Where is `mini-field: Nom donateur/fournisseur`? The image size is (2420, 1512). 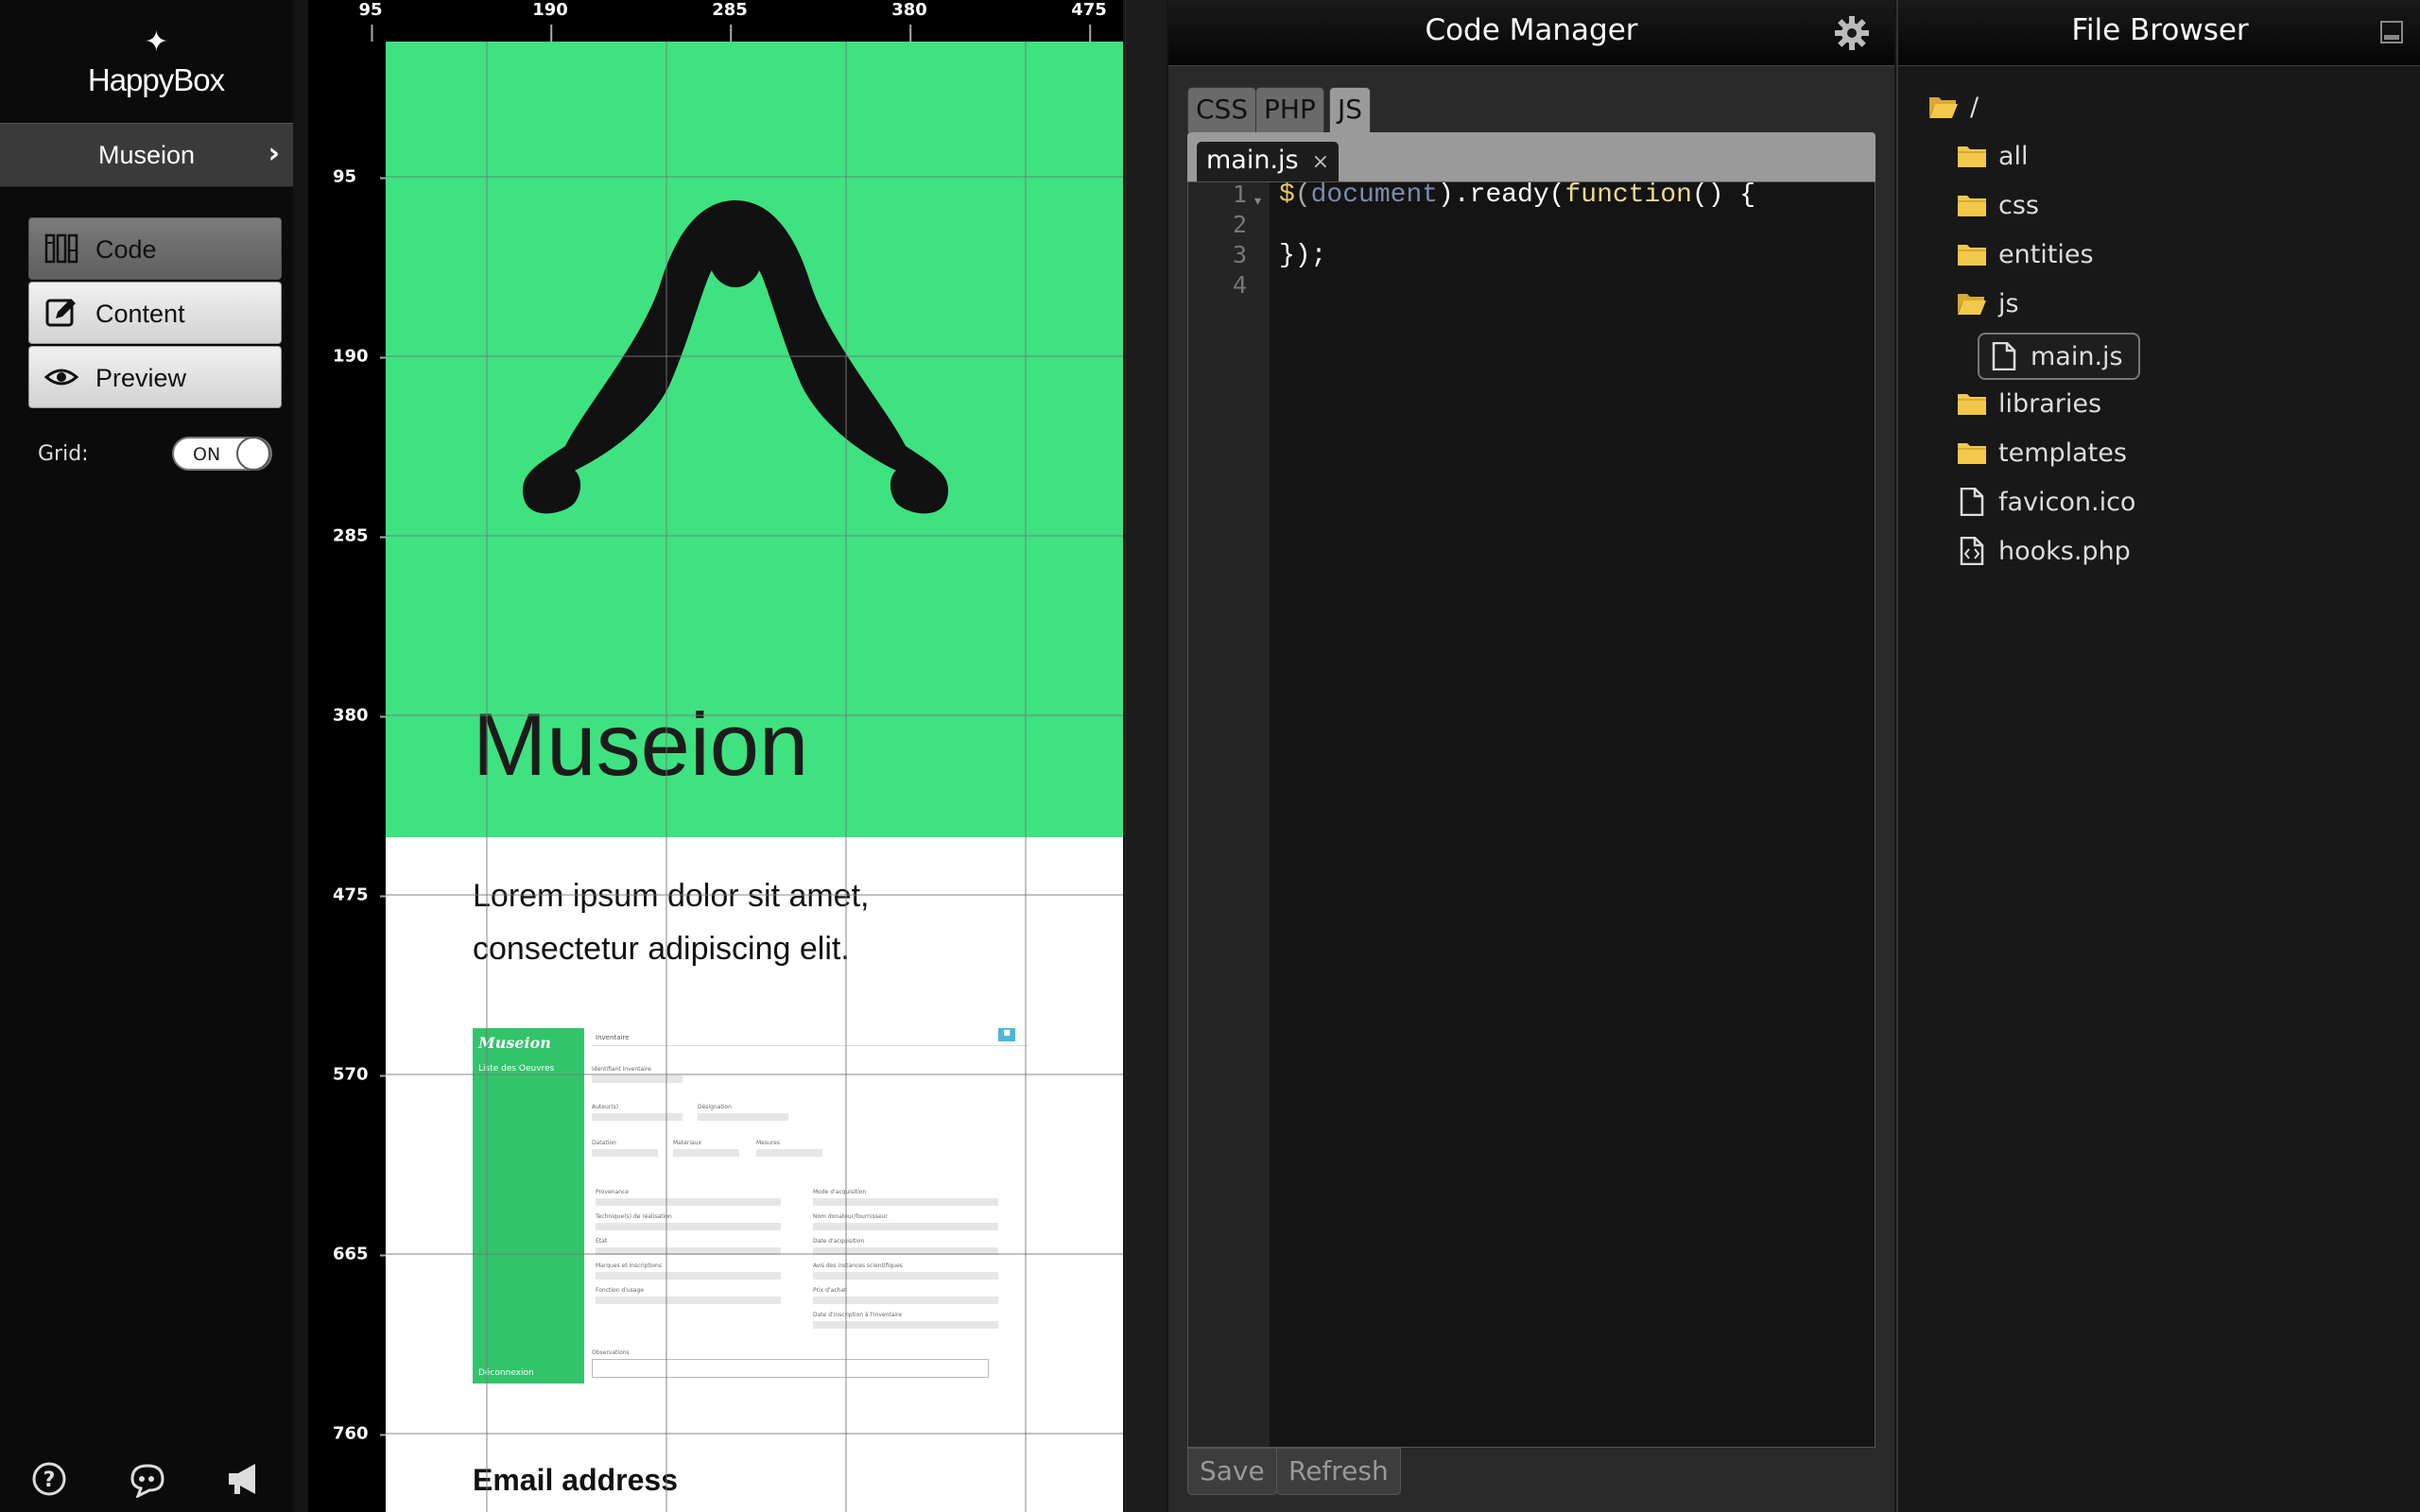 mini-field: Nom donateur/fournisseur is located at coordinates (906, 1221).